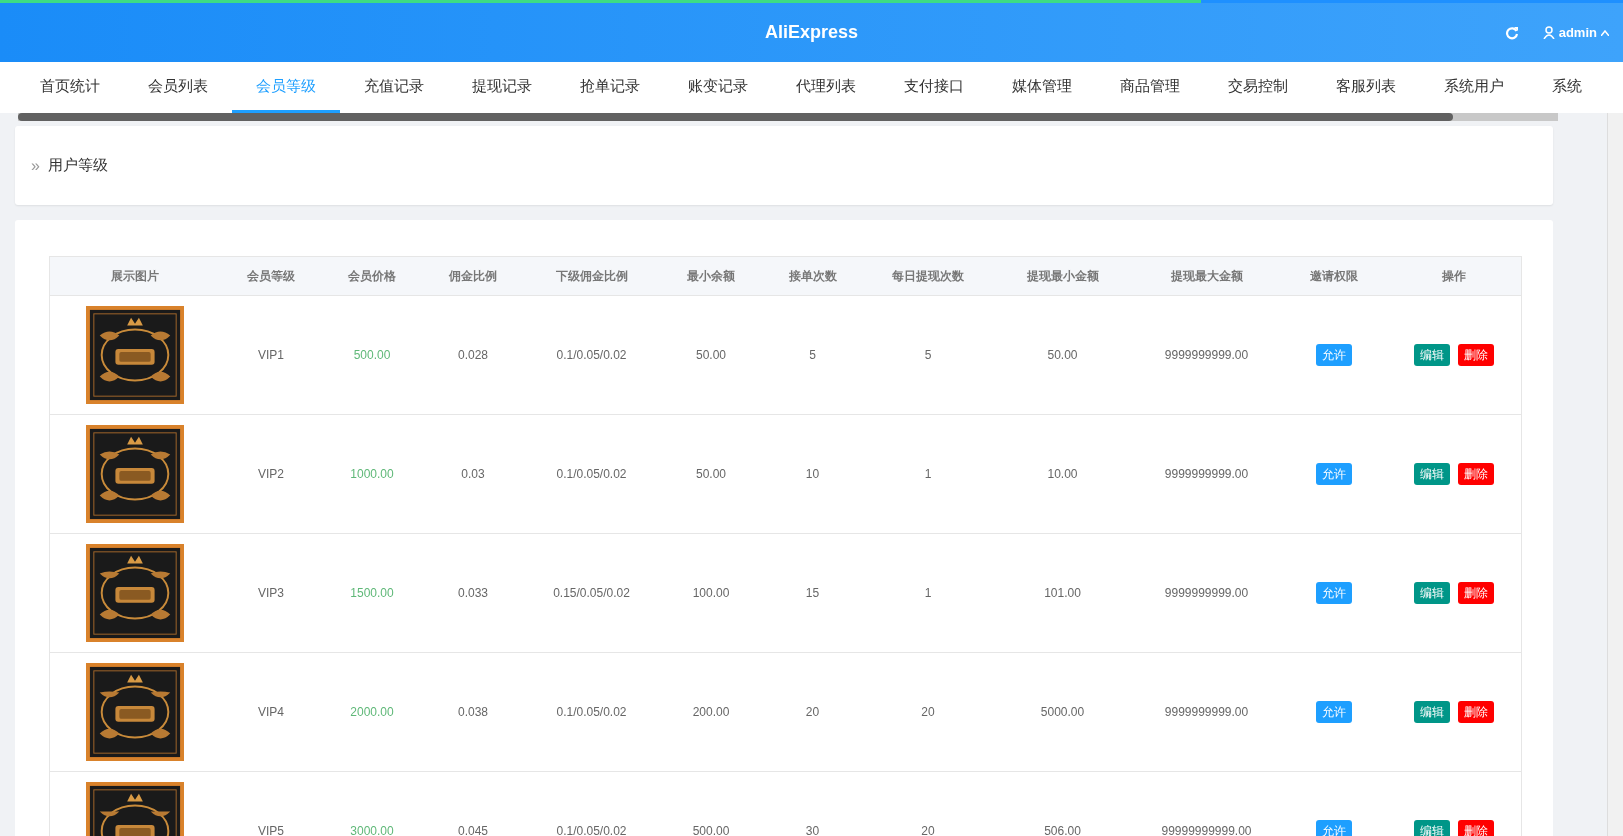 This screenshot has height=836, width=1623. Describe the element at coordinates (178, 87) in the screenshot. I see `nav-tab: 会员列表` at that location.